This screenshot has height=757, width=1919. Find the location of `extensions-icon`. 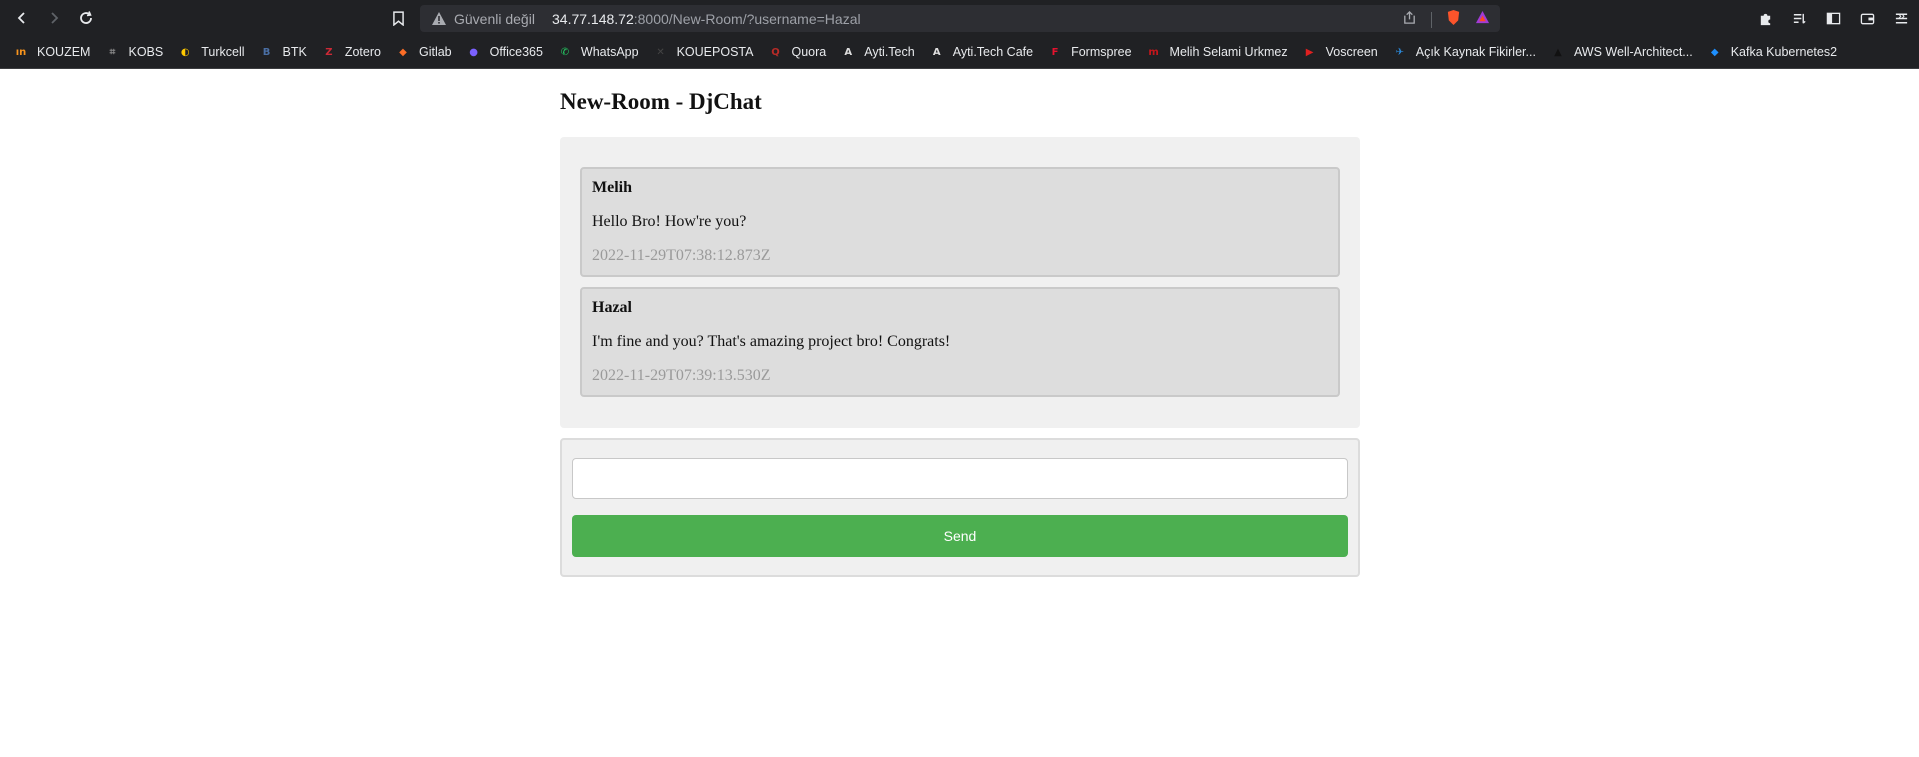

extensions-icon is located at coordinates (1765, 18).